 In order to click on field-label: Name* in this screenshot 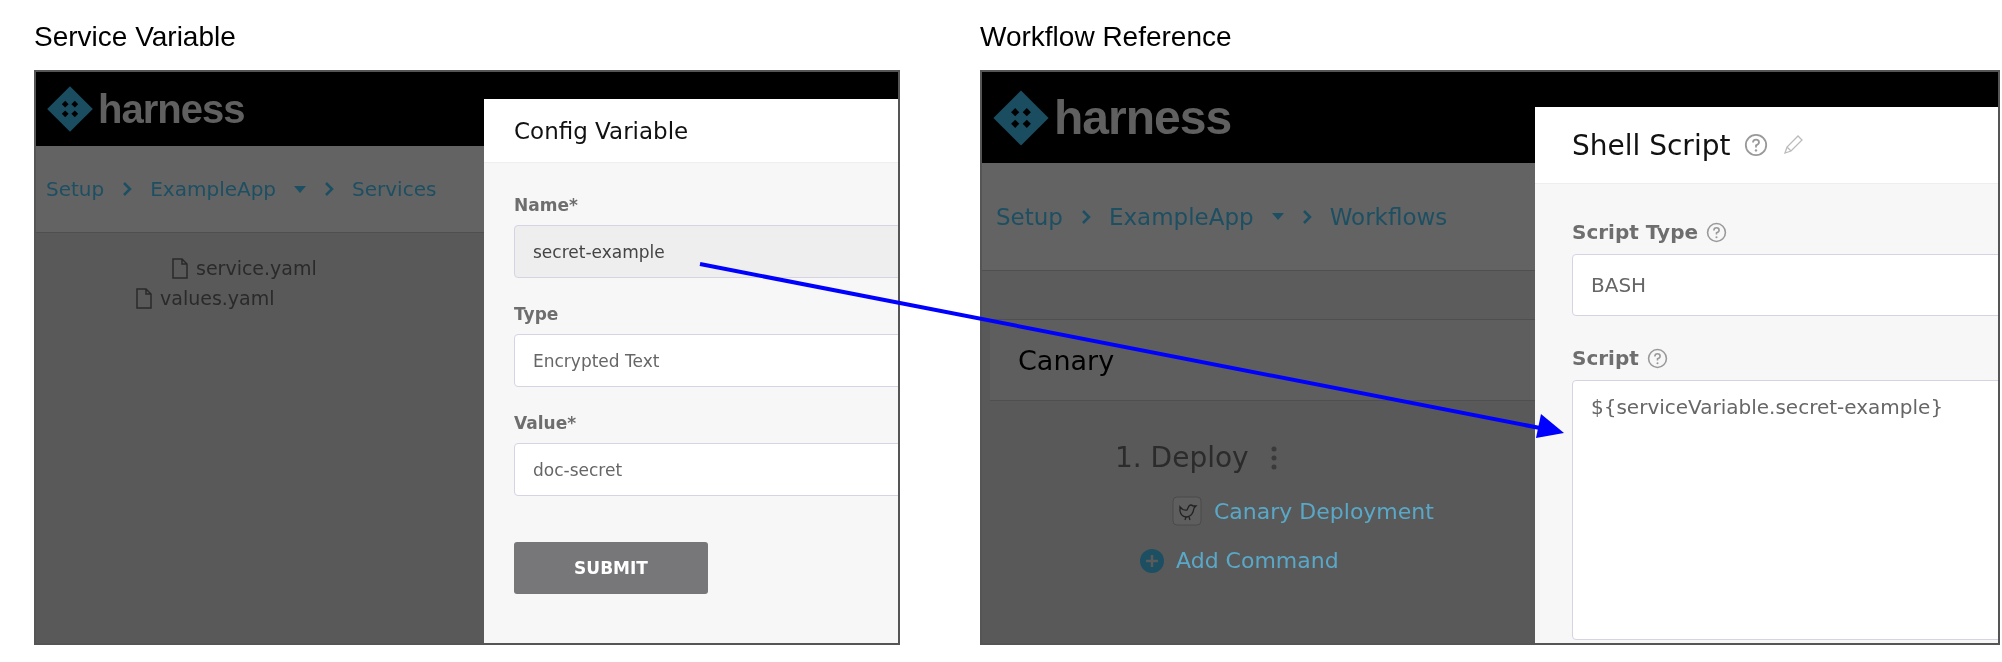, I will do `click(546, 205)`.